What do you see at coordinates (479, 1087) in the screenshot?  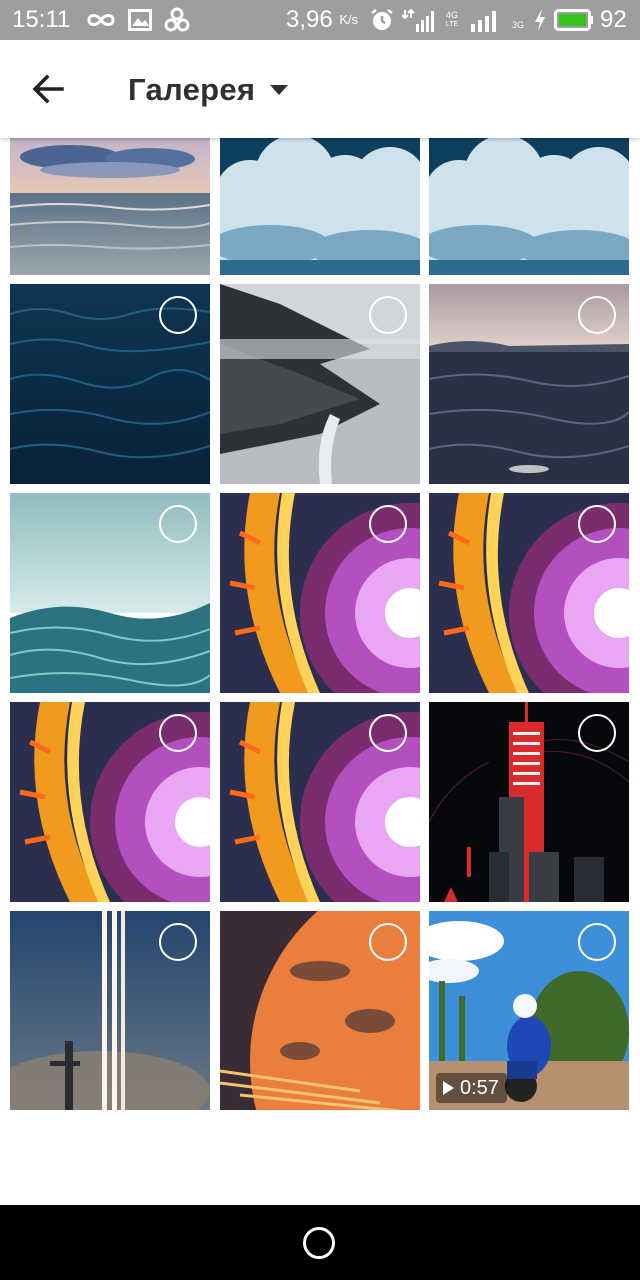 I see `video-duration: 0:57` at bounding box center [479, 1087].